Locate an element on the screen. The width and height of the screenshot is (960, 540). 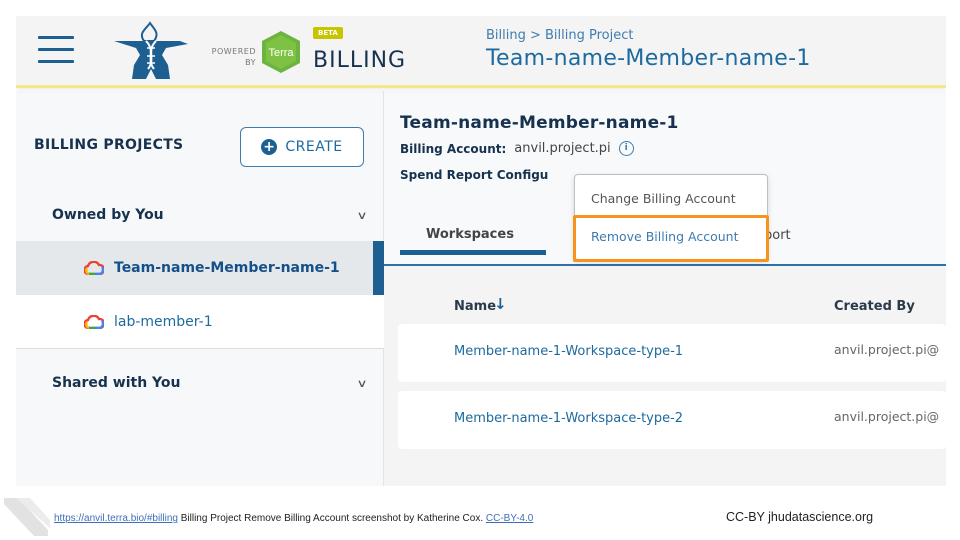
project-label: Team-name-Member-name-1 is located at coordinates (227, 268).